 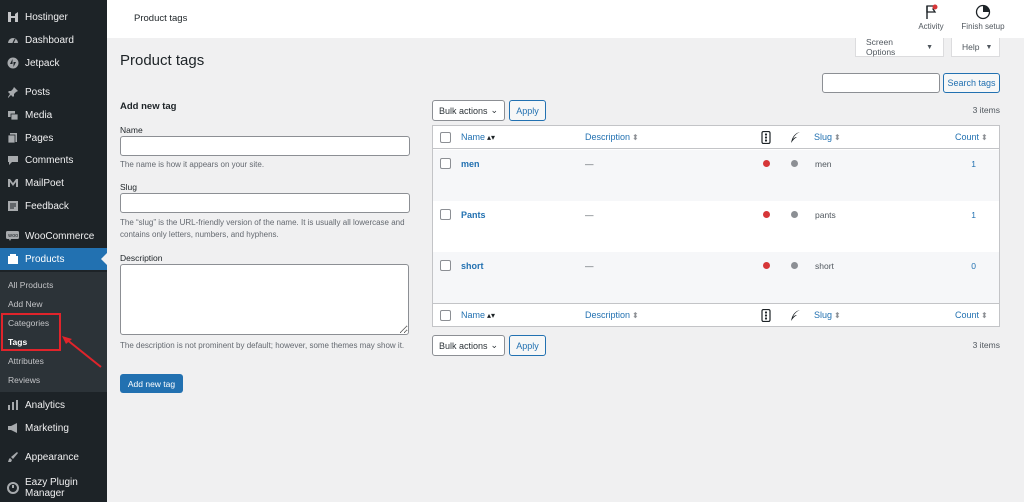 I want to click on tag-name-input, so click(x=265, y=146).